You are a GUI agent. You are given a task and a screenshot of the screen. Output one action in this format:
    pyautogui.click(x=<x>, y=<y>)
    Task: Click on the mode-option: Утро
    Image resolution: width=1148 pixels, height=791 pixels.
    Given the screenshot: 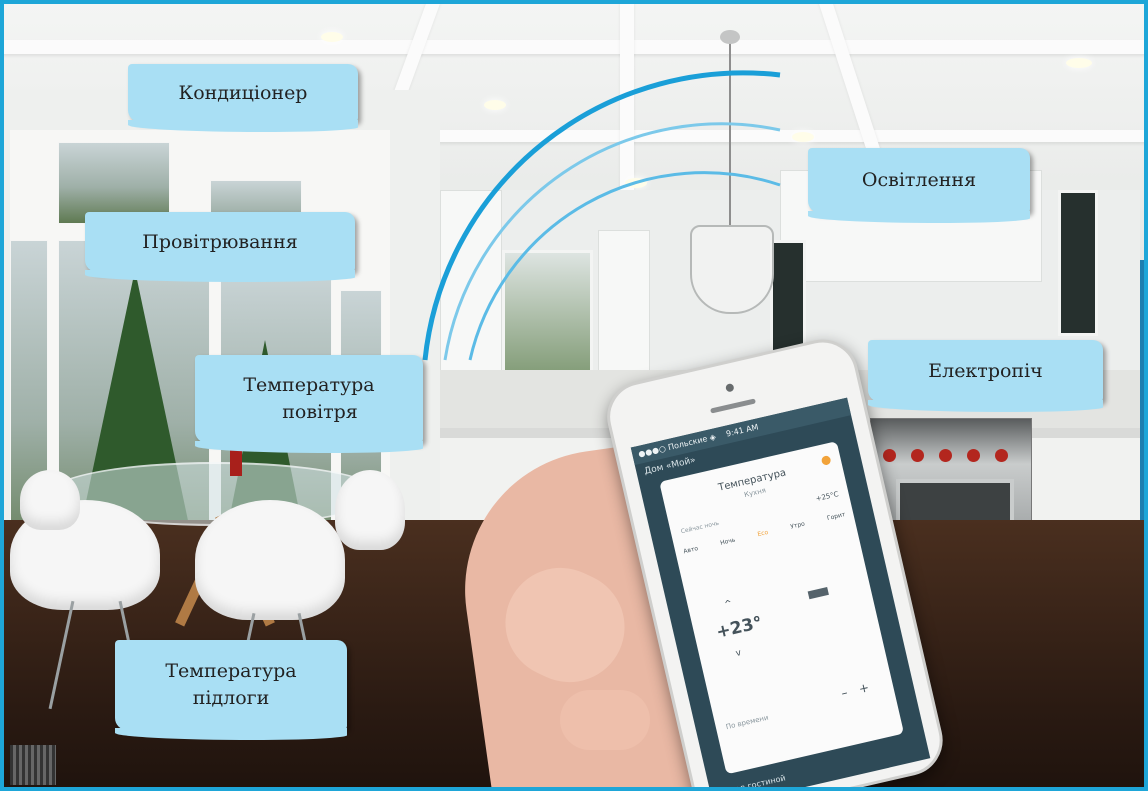 What is the action you would take?
    pyautogui.click(x=798, y=525)
    